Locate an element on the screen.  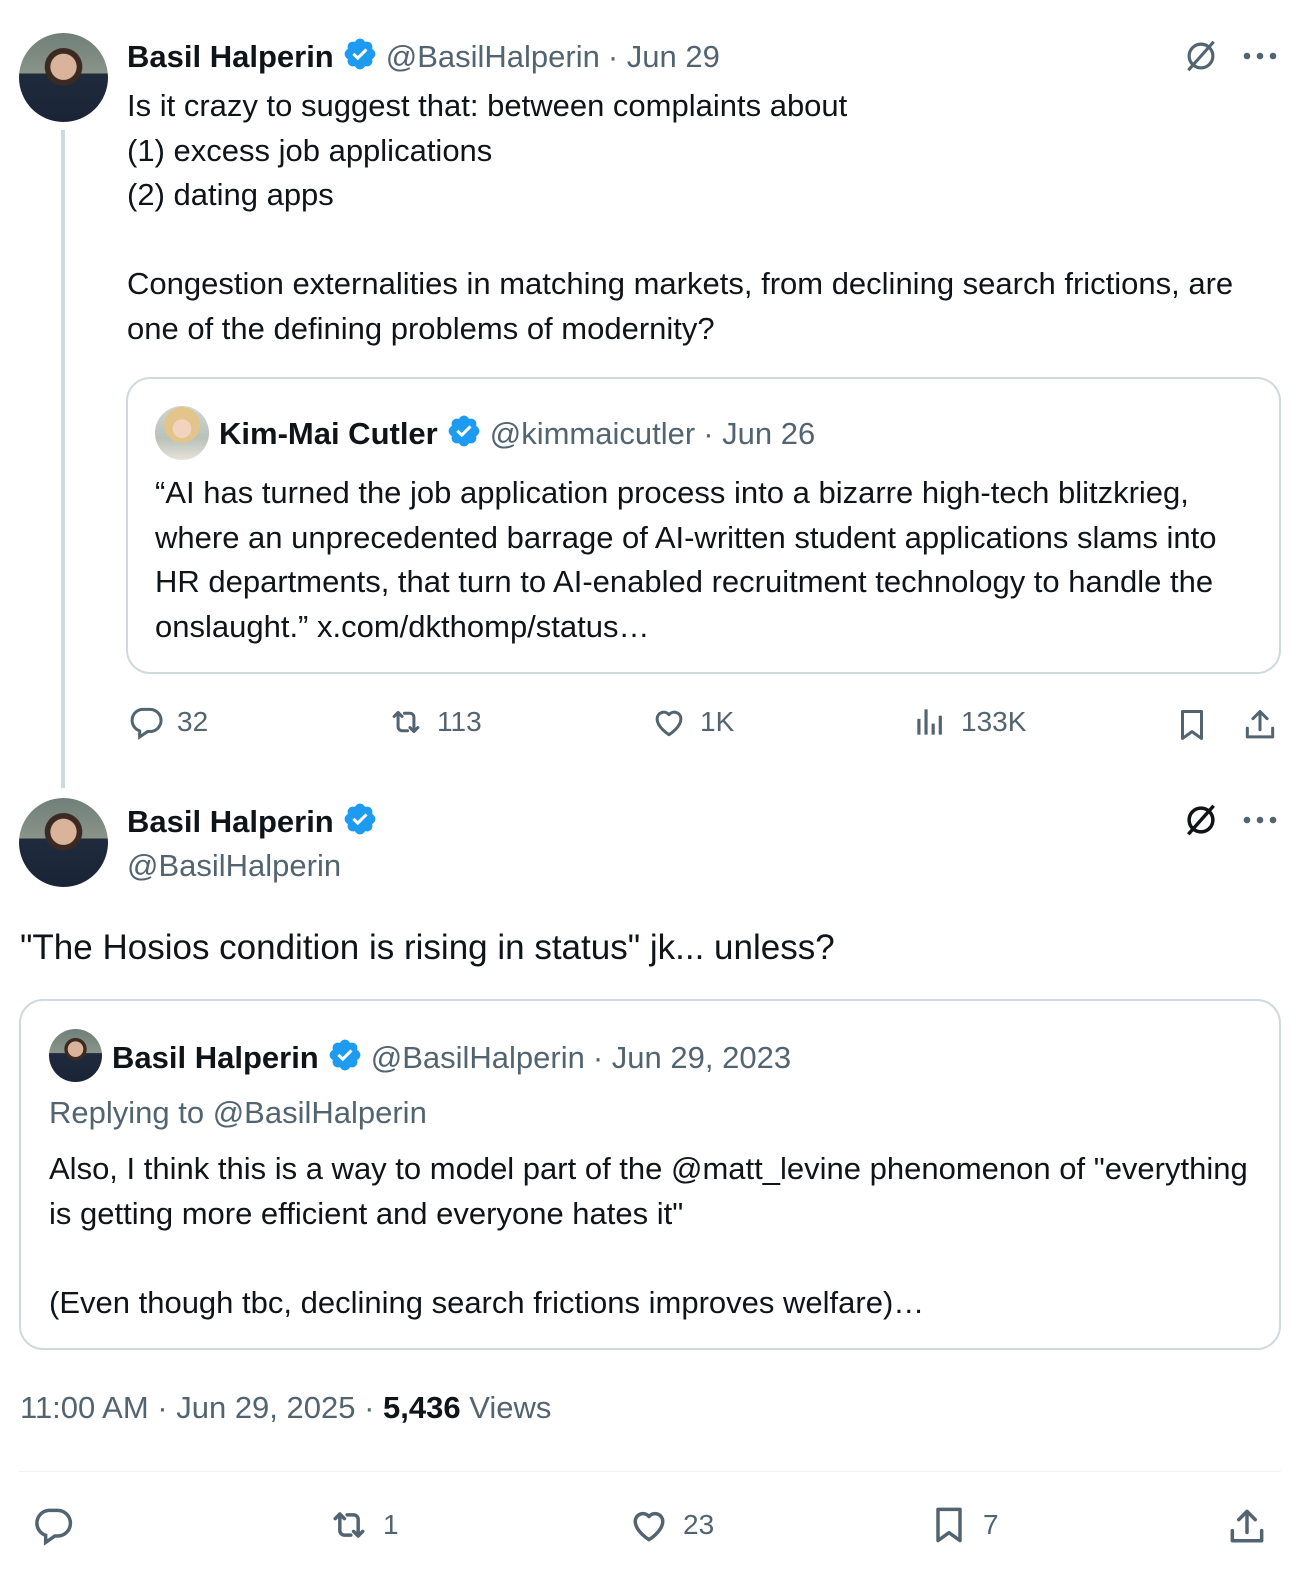
views-count: 5,436 is located at coordinates (422, 1407).